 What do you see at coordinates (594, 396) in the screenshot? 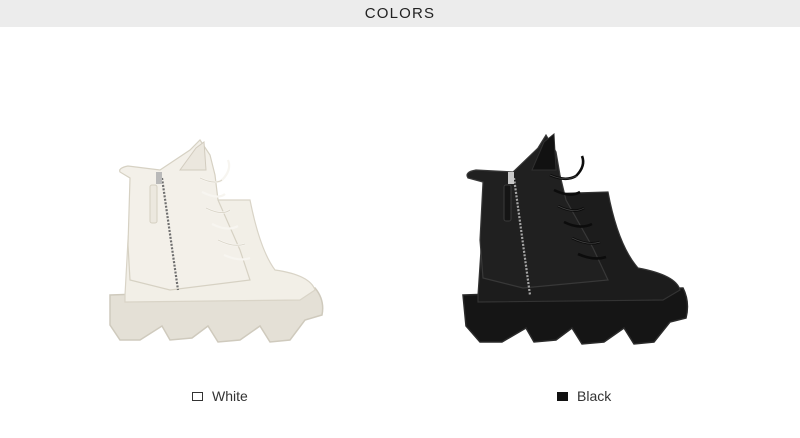
I see `color-label-black: Black` at bounding box center [594, 396].